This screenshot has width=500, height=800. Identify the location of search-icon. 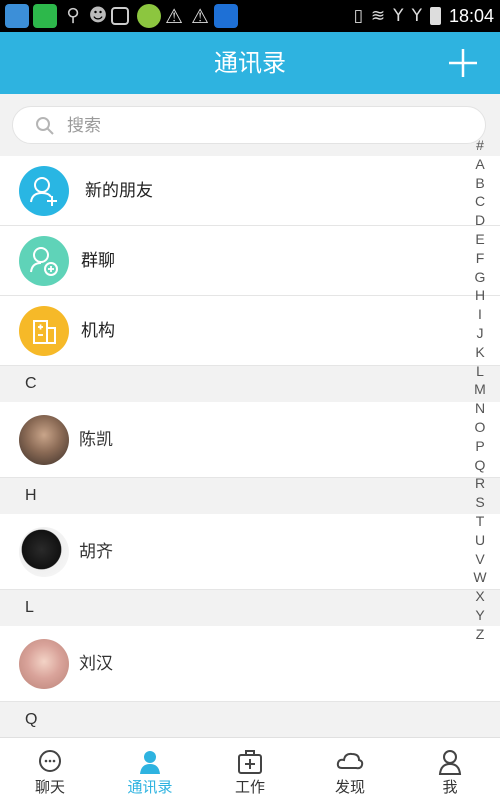
(45, 126).